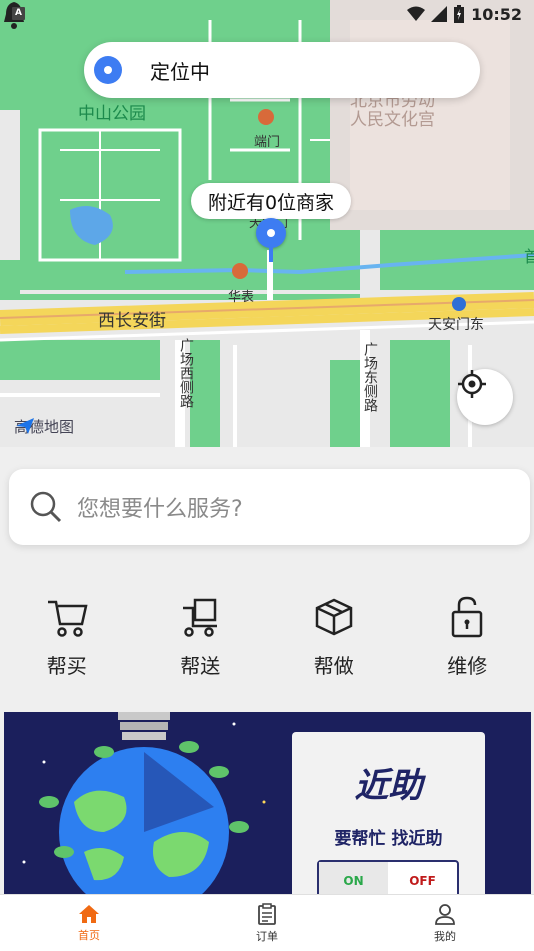 This screenshot has width=534, height=951. What do you see at coordinates (267, 936) in the screenshot?
I see `tab-label: 订单` at bounding box center [267, 936].